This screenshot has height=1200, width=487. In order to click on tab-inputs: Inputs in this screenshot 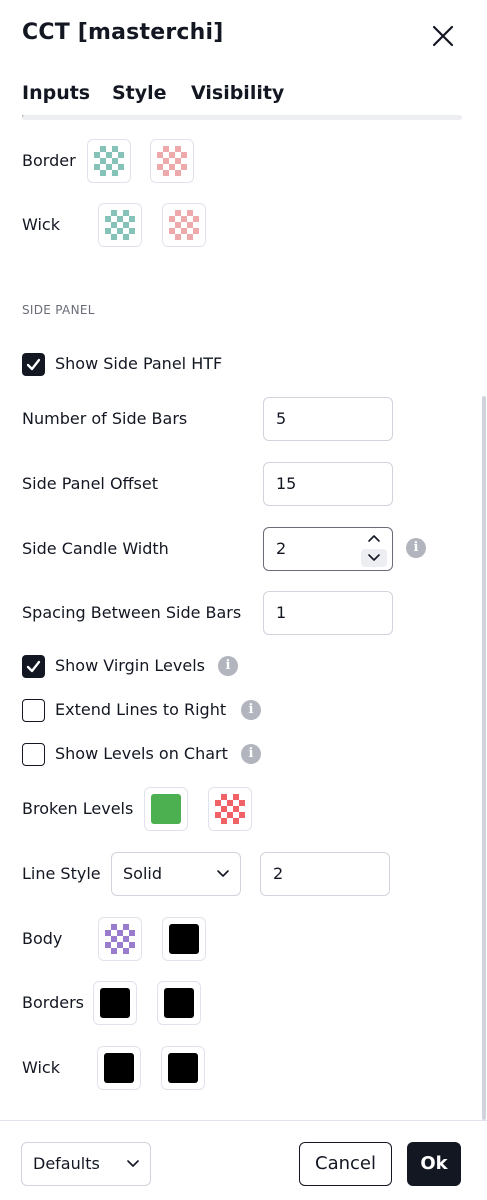, I will do `click(56, 93)`.